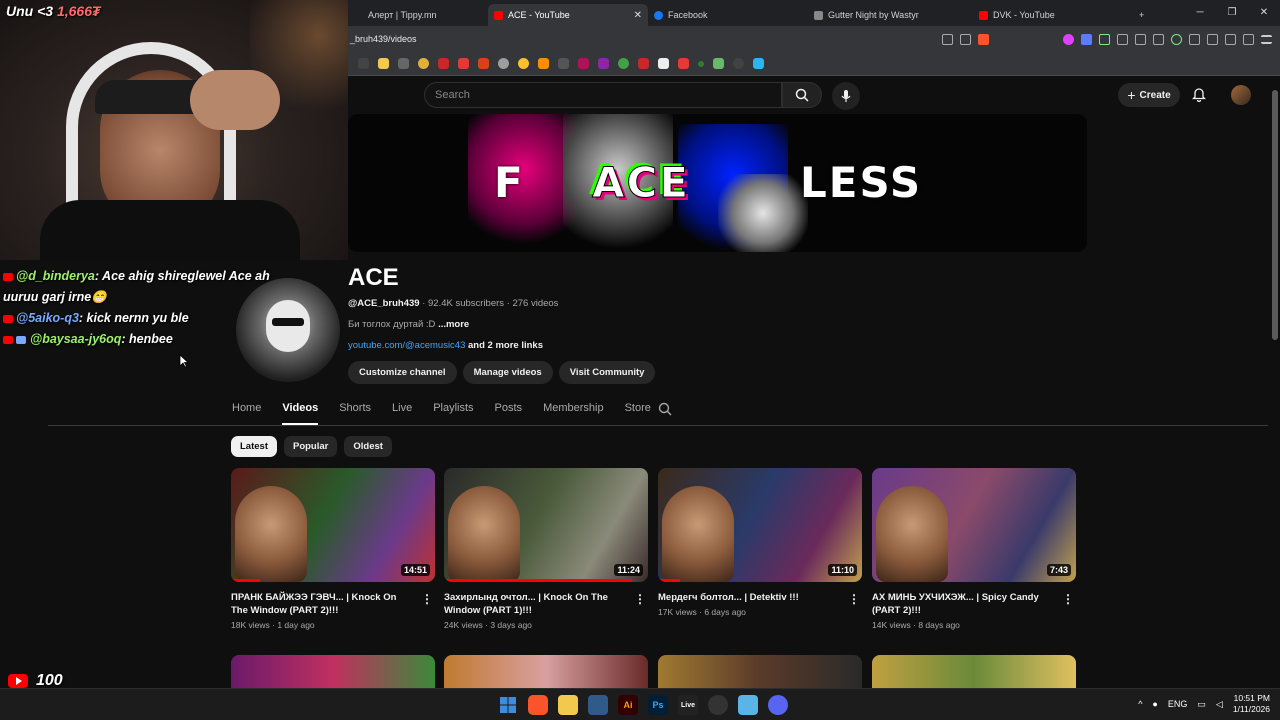 This screenshot has height=720, width=1280. What do you see at coordinates (453, 324) in the screenshot?
I see `more-link: ...more` at bounding box center [453, 324].